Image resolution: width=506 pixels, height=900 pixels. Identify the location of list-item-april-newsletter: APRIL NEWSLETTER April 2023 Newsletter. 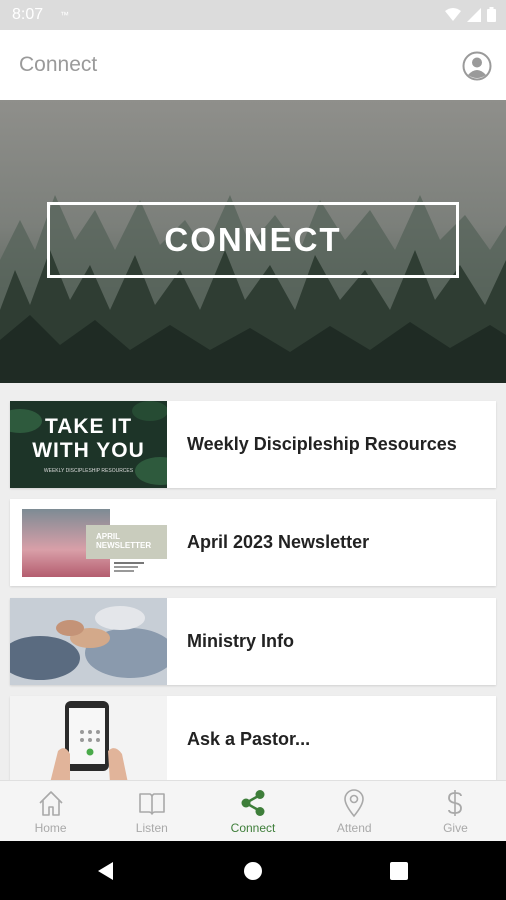
(253, 542).